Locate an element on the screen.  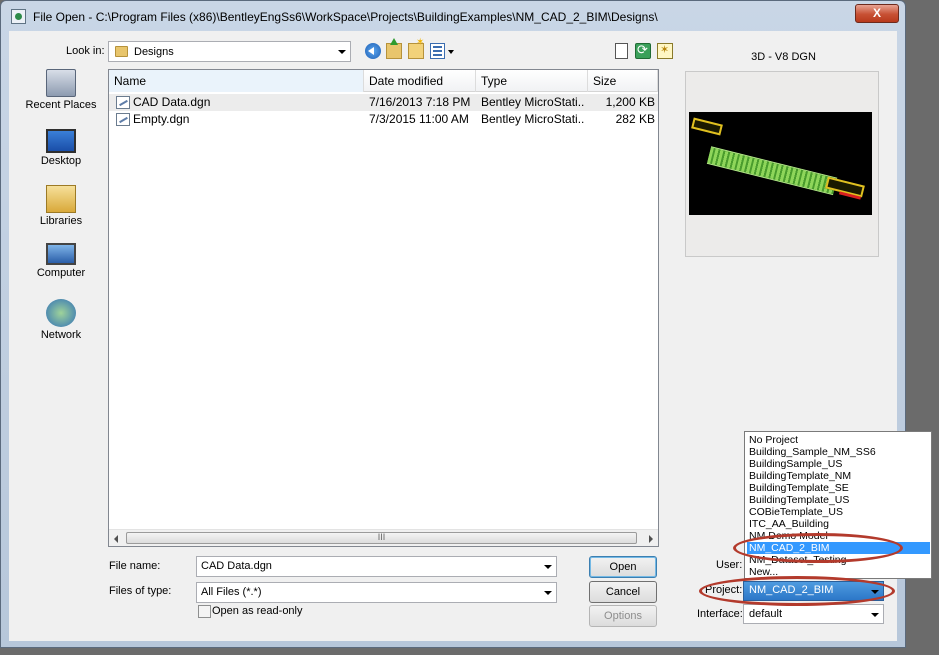
file-name: CAD Data.dgn is located at coordinates (172, 102).